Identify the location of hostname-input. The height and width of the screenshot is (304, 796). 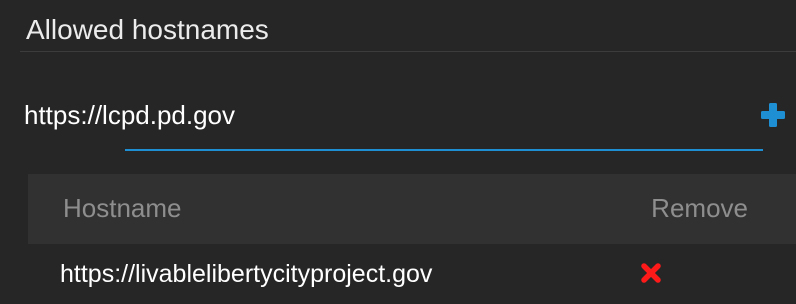
(384, 115).